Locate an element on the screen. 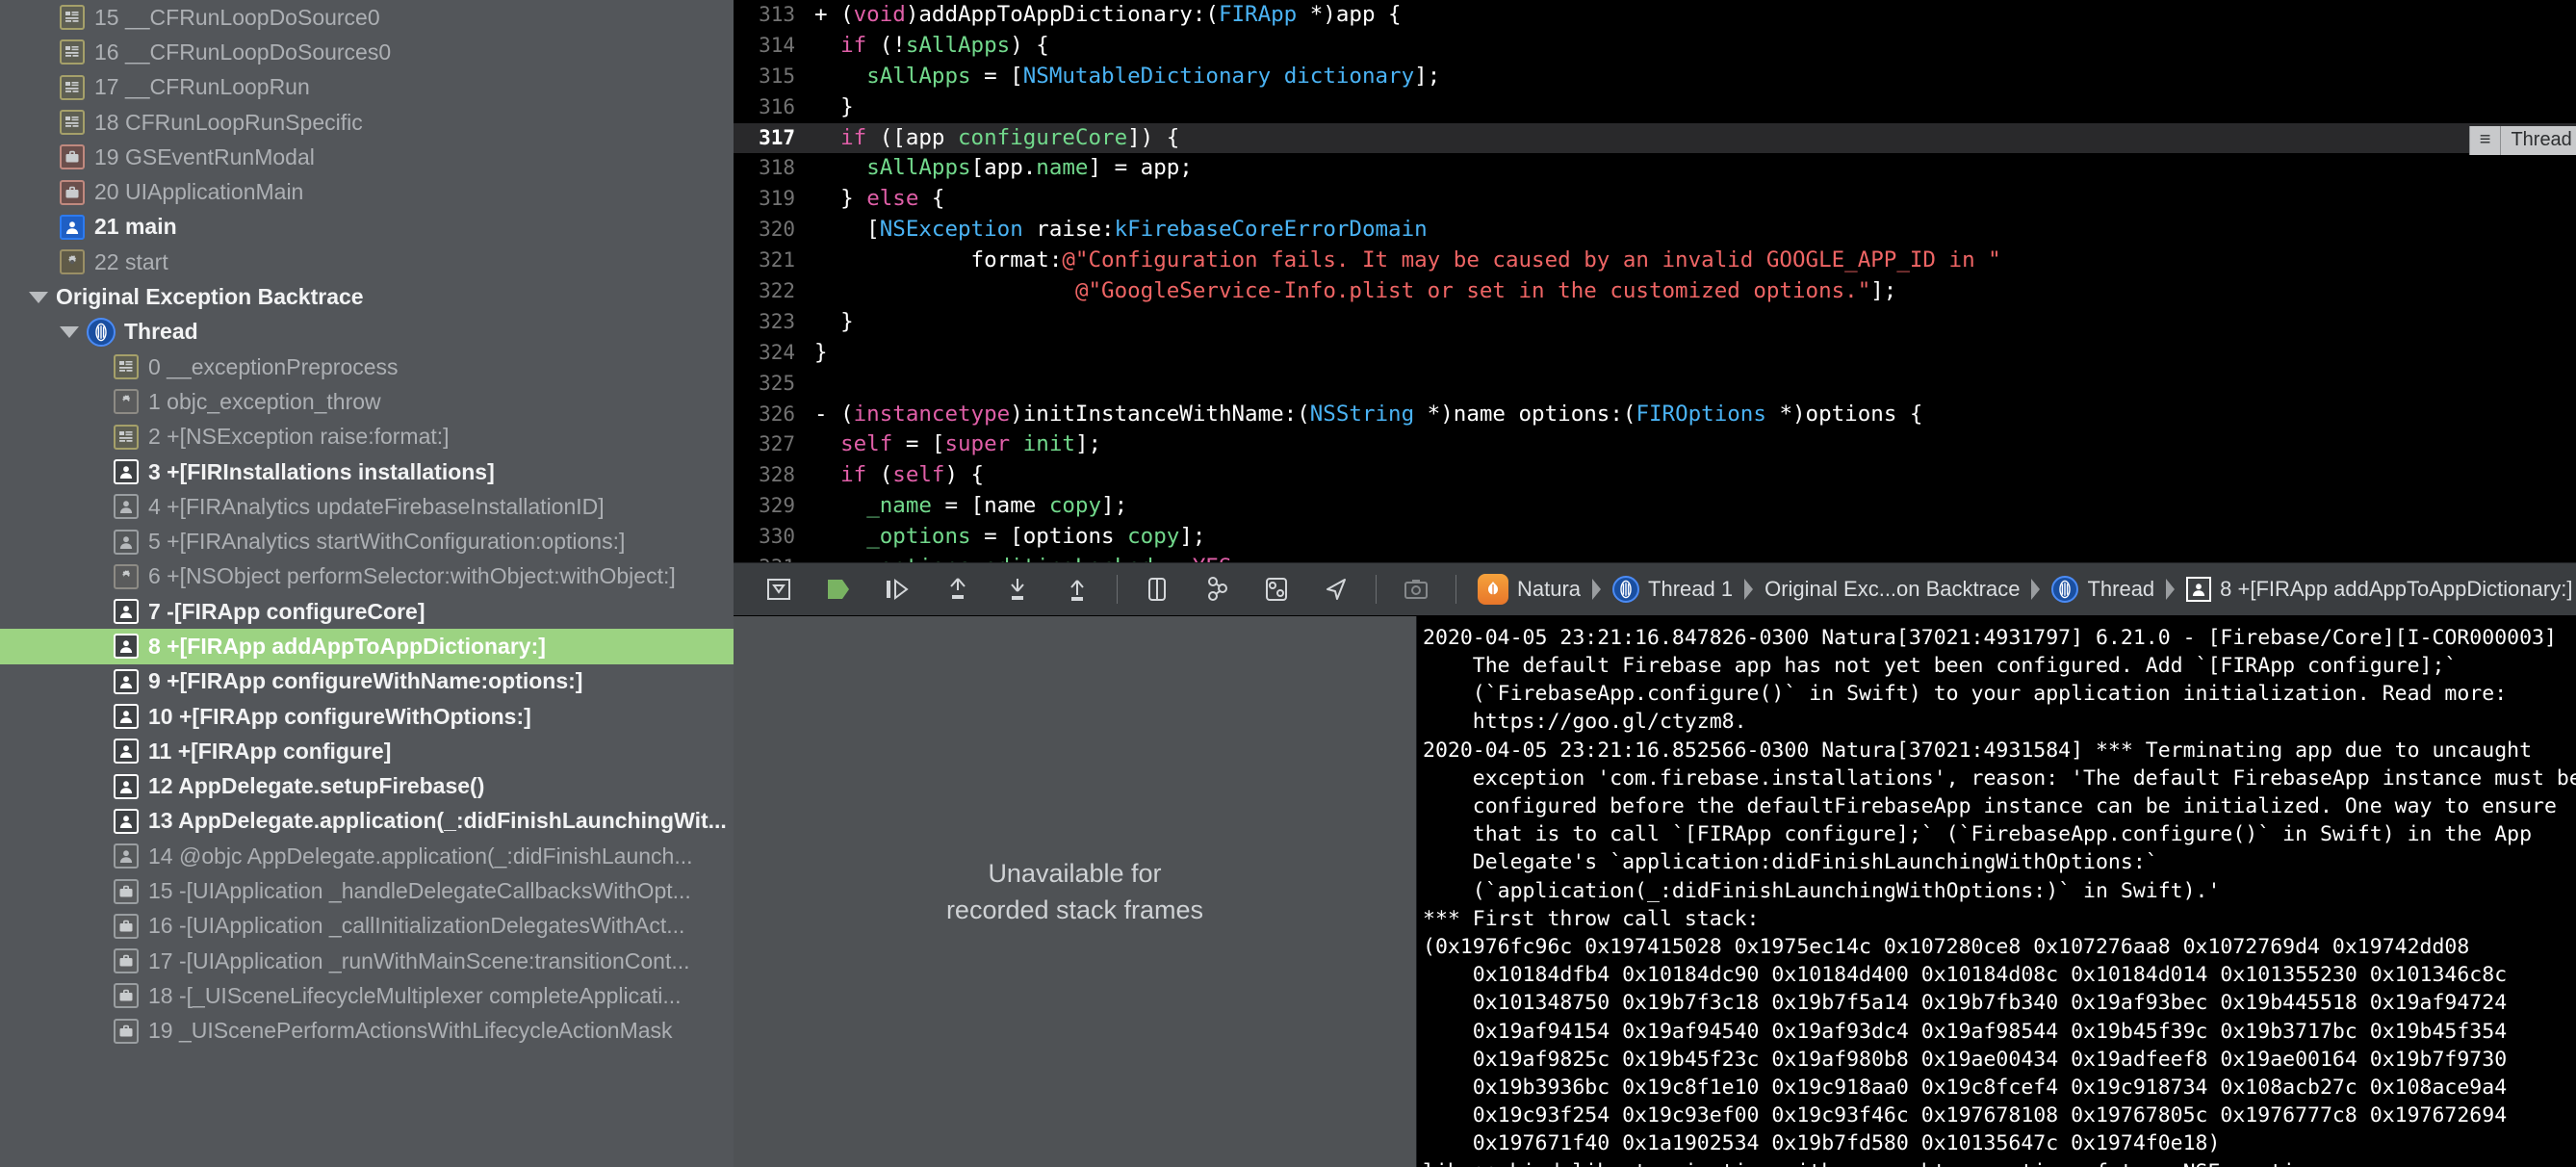 This screenshot has width=2576, height=1167. stack-frame-row: 11 +[FIRApp configure] is located at coordinates (367, 751).